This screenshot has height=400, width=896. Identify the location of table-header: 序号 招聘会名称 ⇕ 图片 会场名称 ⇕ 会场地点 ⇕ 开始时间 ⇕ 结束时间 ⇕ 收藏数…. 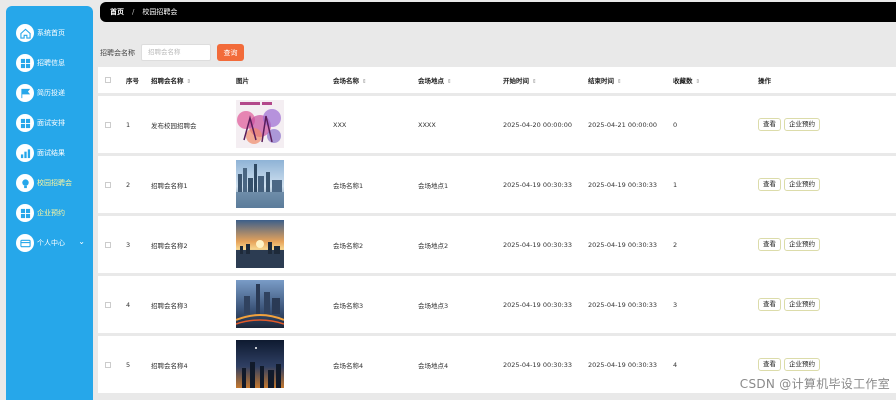
(497, 80).